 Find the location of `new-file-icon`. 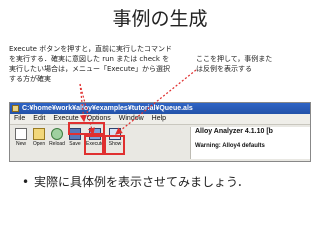

new-file-icon is located at coordinates (21, 134).